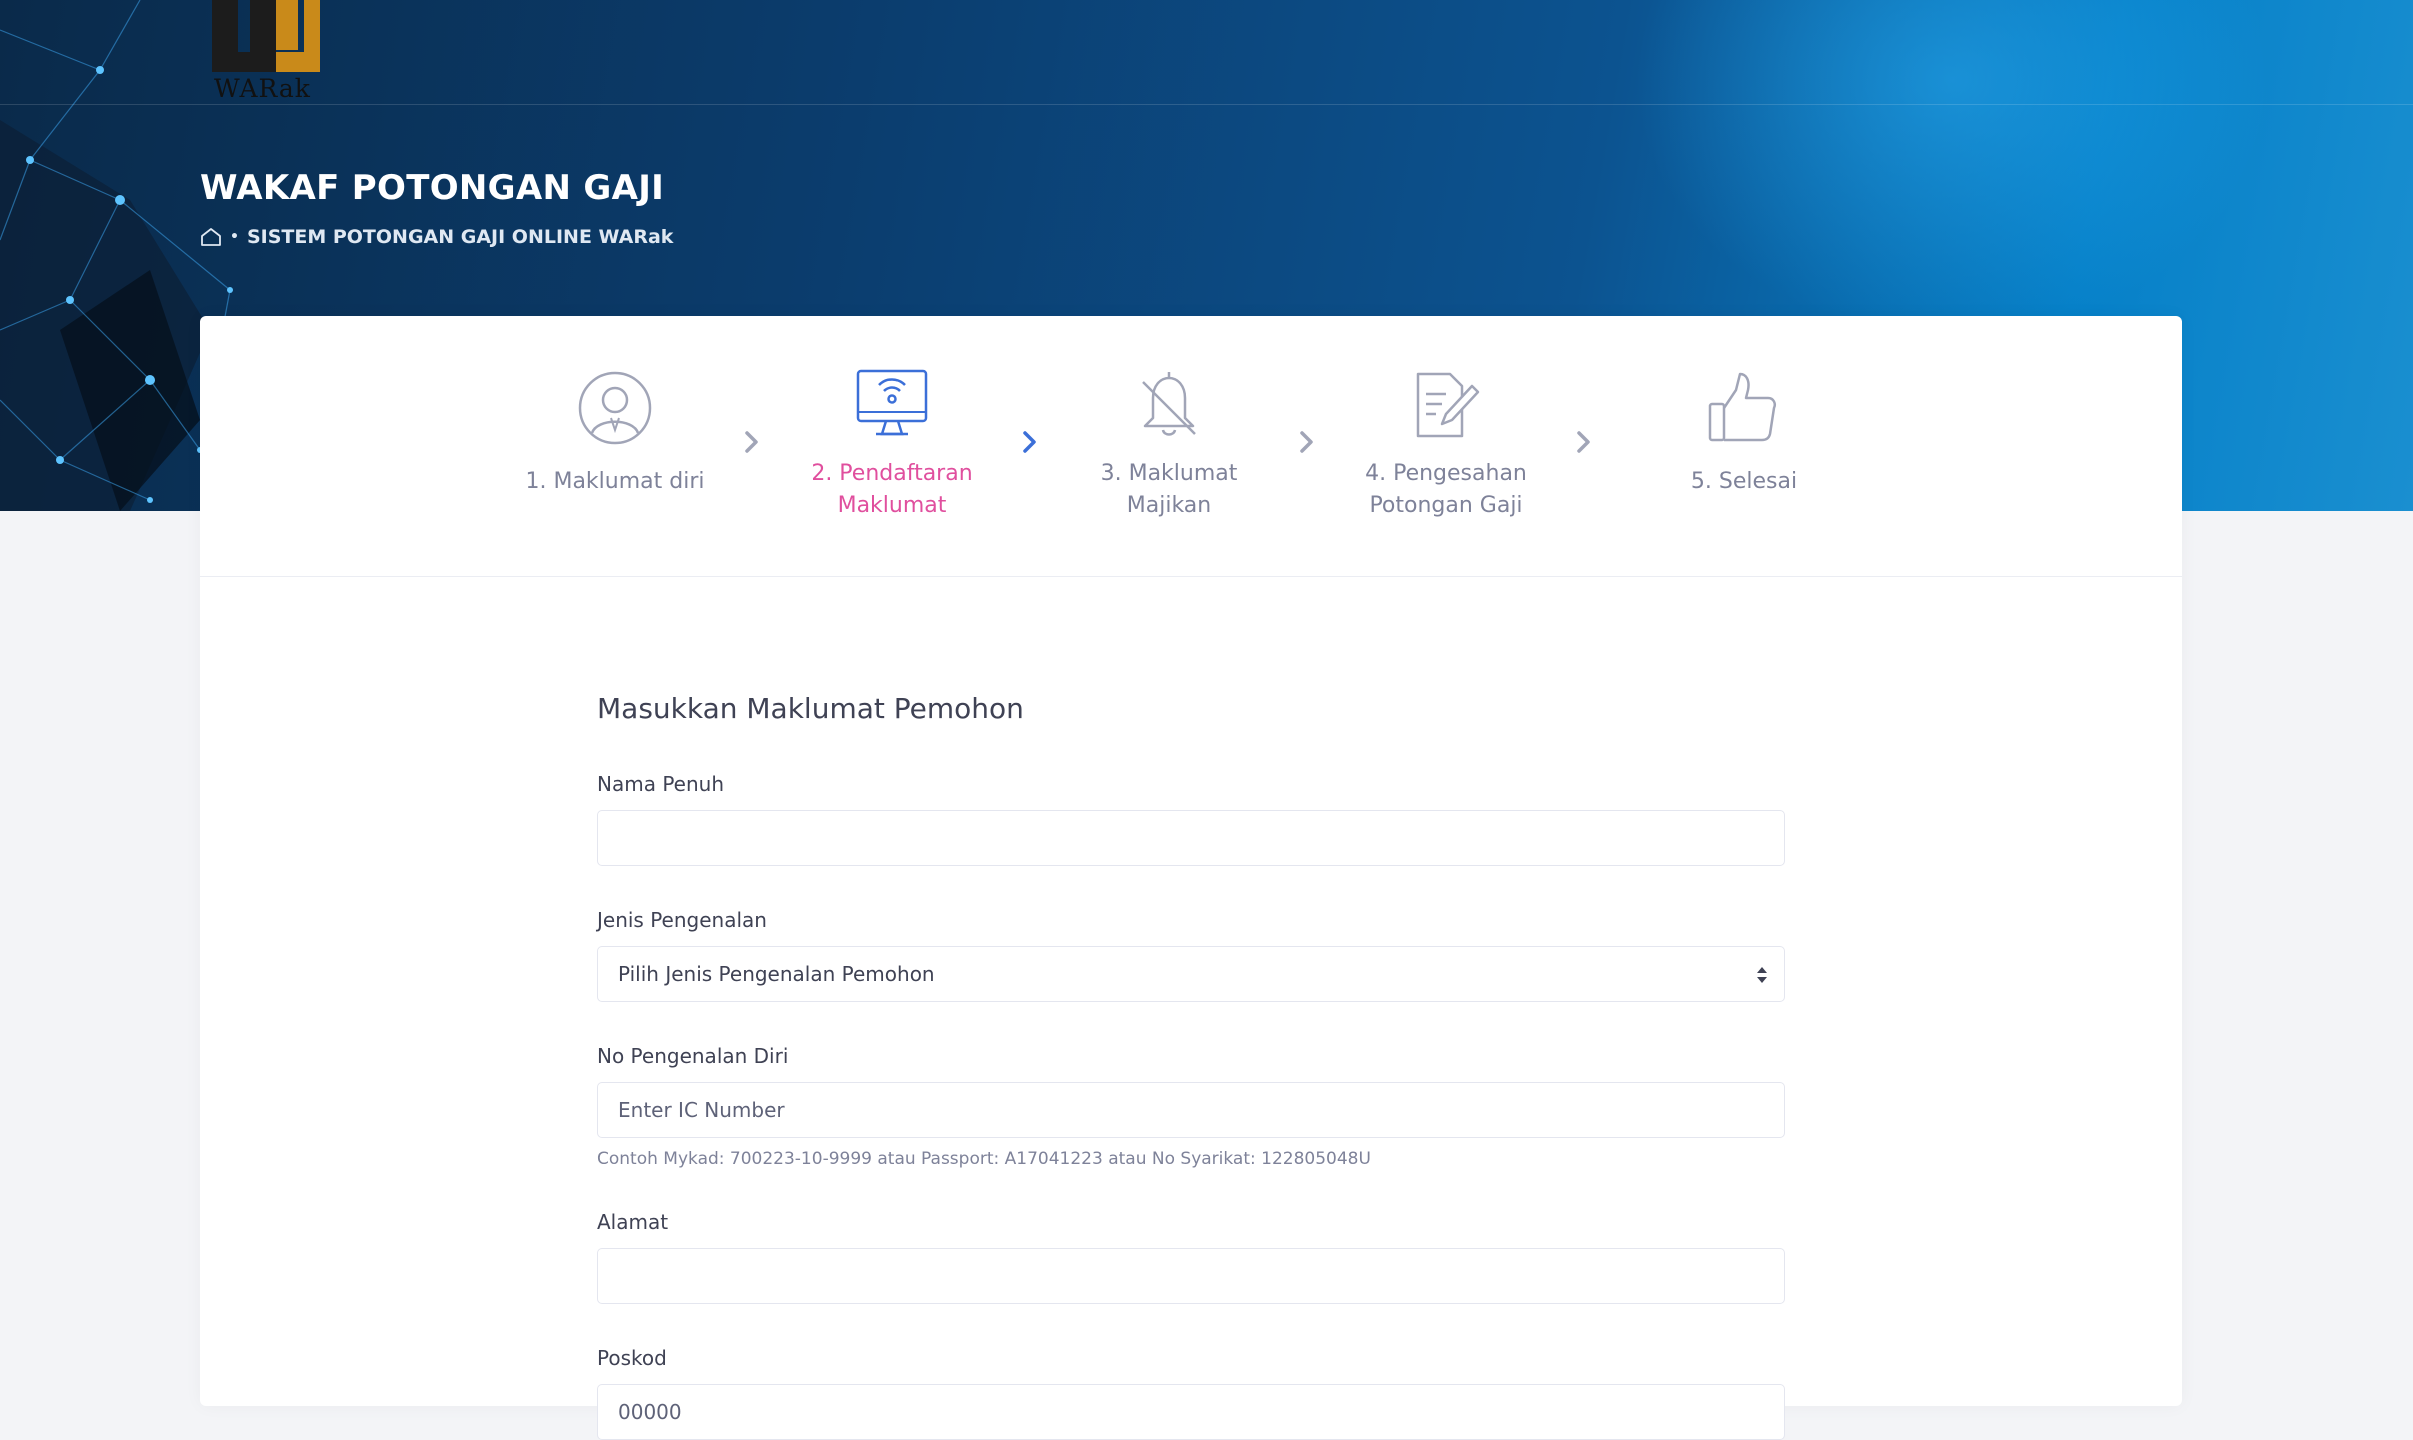 The image size is (2413, 1440). Describe the element at coordinates (660, 784) in the screenshot. I see `nama-penuh-label: Nama Penuh` at that location.